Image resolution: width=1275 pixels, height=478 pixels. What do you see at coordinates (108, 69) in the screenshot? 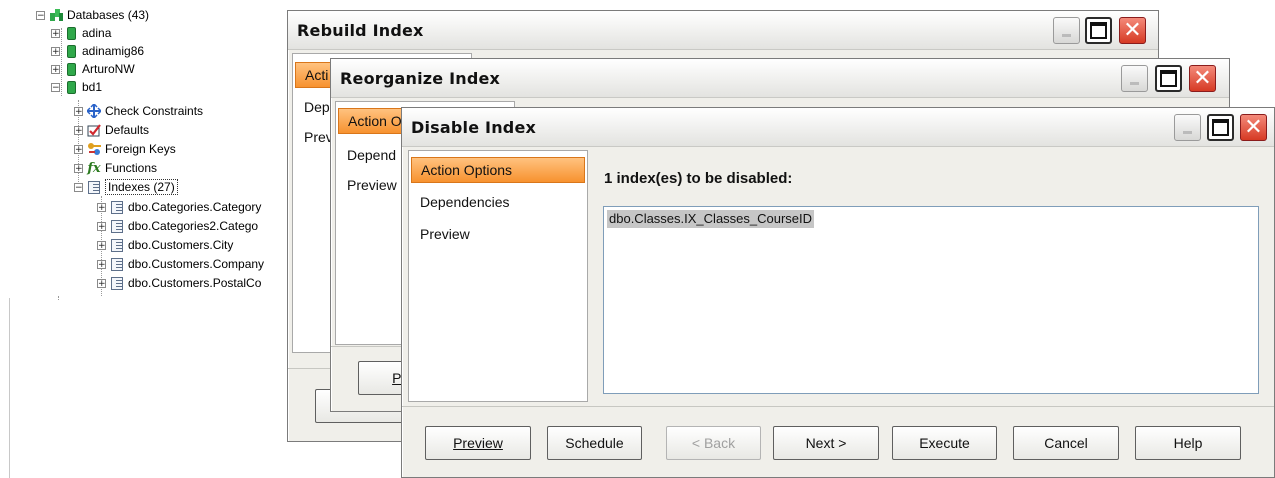
I see `tree-node-label: ArturoNW` at bounding box center [108, 69].